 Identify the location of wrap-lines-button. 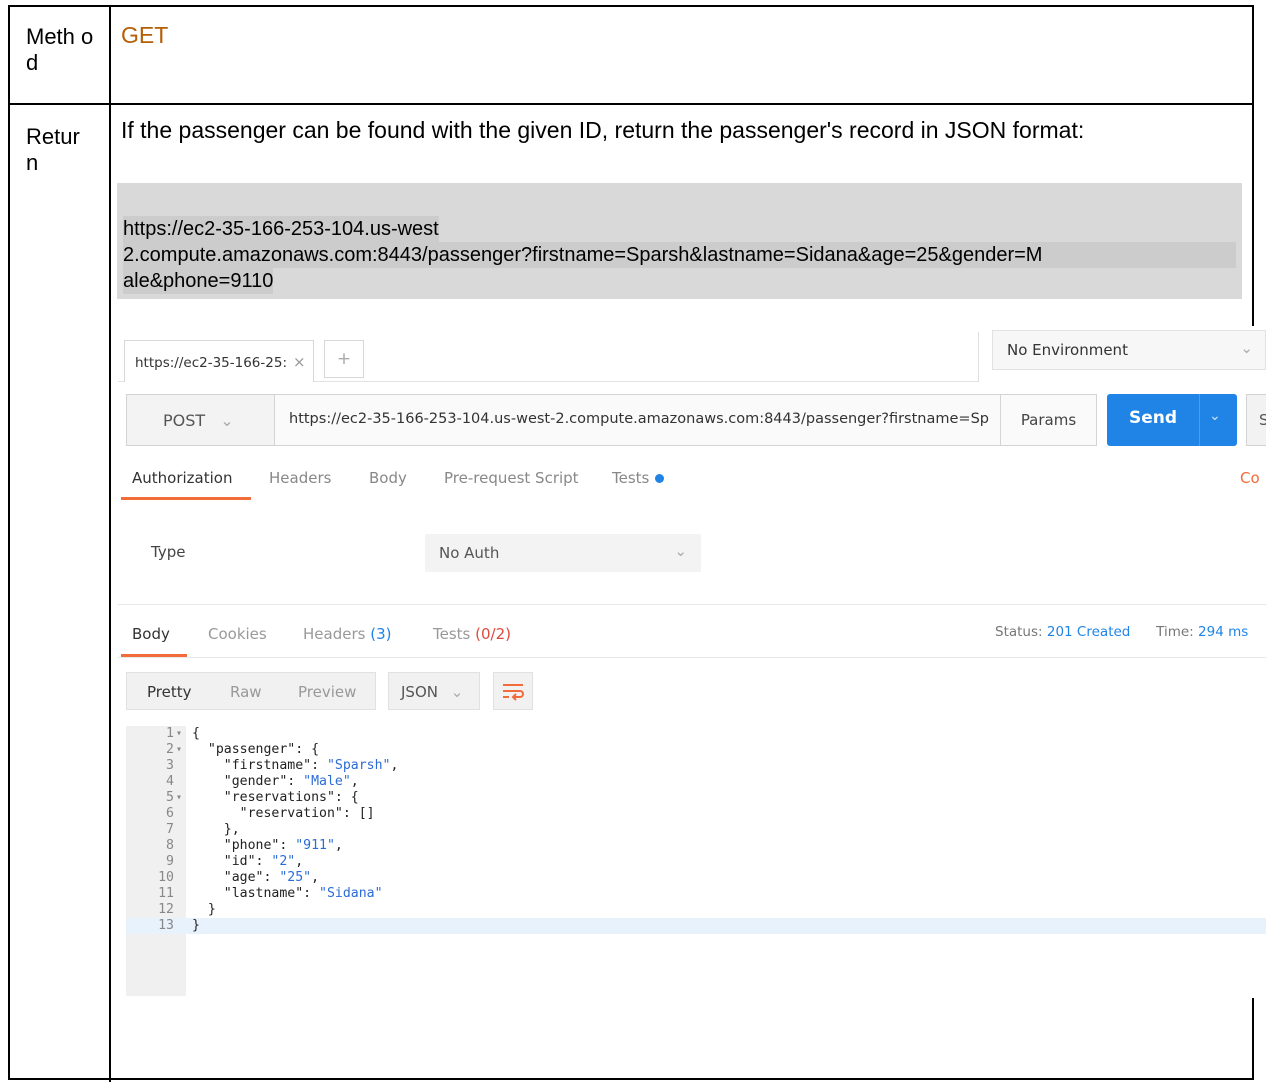
(513, 691).